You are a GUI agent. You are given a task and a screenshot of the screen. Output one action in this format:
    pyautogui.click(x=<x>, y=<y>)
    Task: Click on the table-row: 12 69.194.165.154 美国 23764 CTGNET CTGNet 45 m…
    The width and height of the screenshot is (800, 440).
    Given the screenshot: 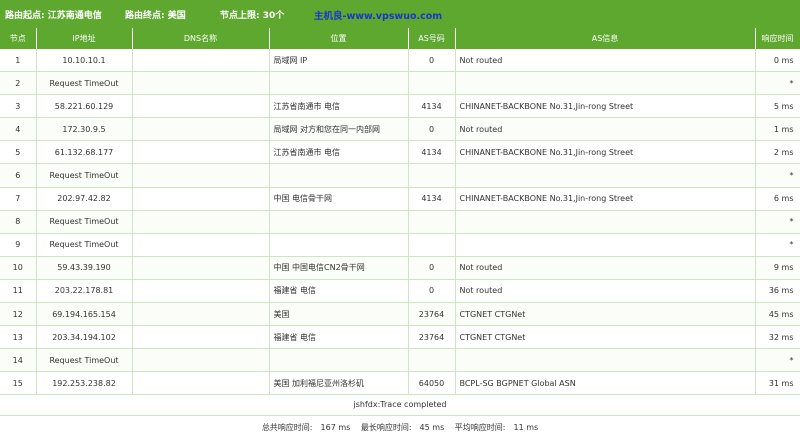 What is the action you would take?
    pyautogui.click(x=400, y=314)
    